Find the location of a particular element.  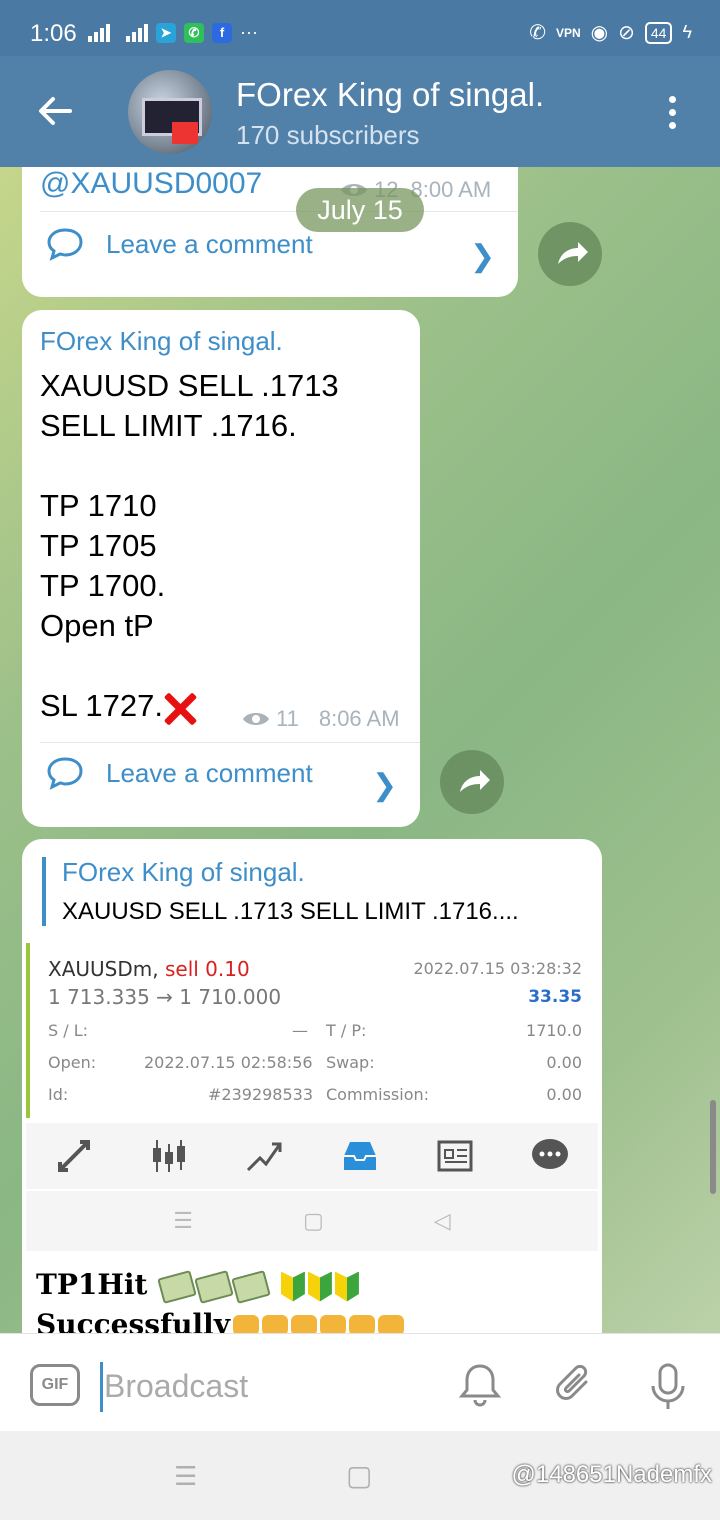

voice-record-button is located at coordinates (668, 1389).